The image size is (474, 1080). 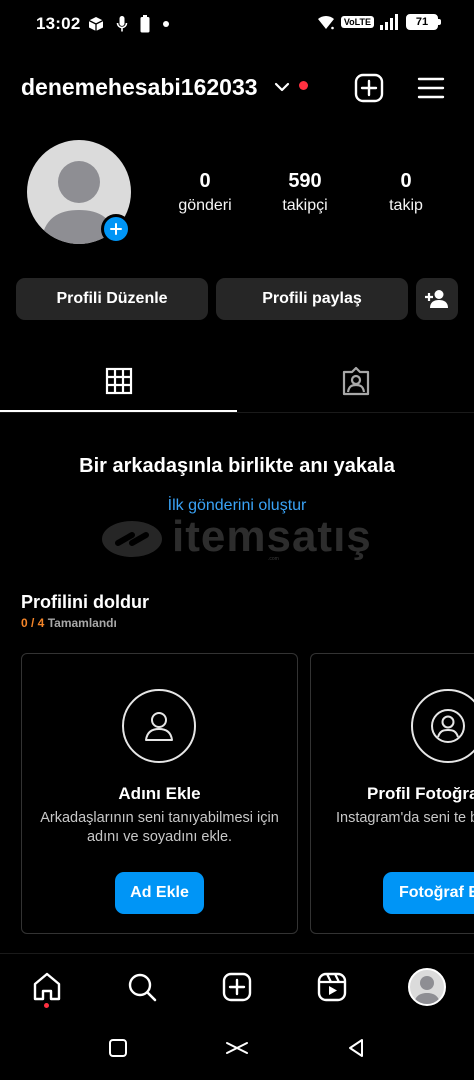 I want to click on stat-posts-value: 0, so click(x=205, y=181).